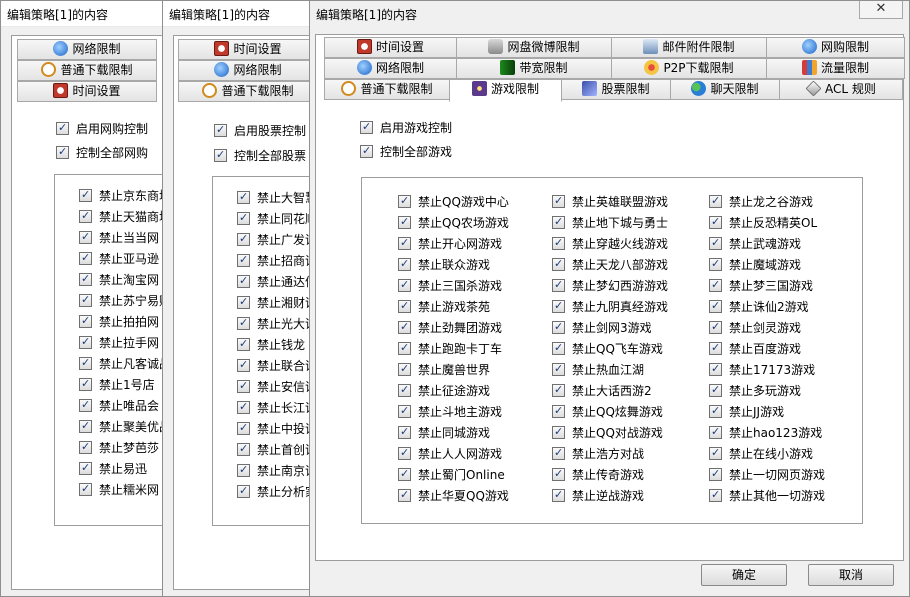  What do you see at coordinates (117, 384) in the screenshot?
I see `list-item: 禁止1号店` at bounding box center [117, 384].